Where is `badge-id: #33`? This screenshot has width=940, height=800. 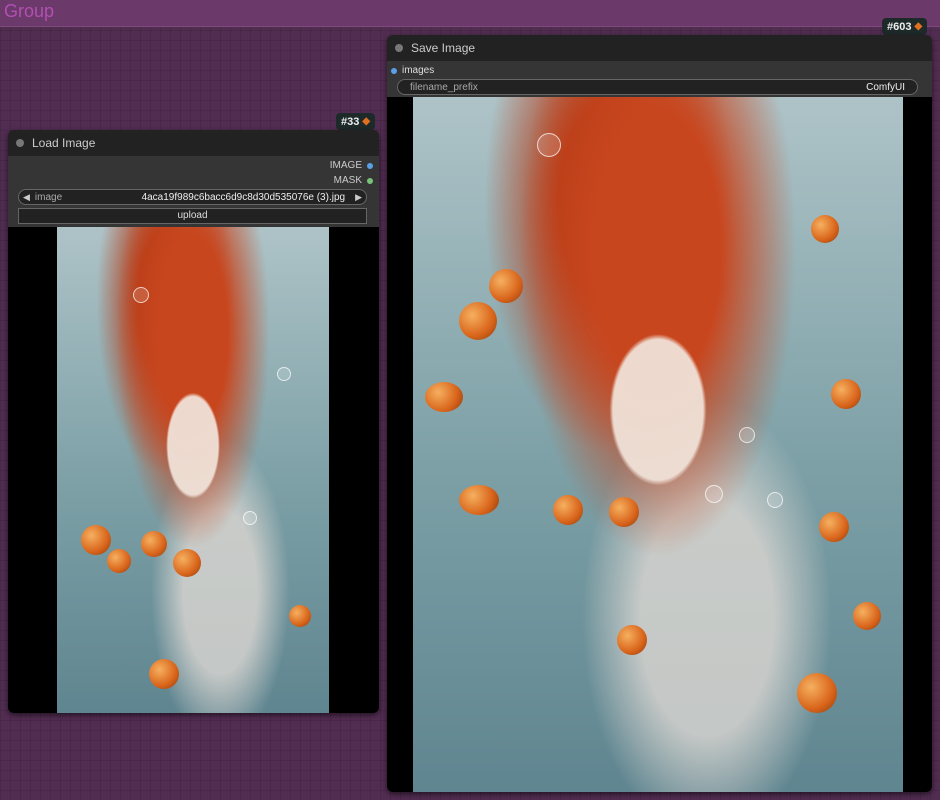
badge-id: #33 is located at coordinates (350, 121).